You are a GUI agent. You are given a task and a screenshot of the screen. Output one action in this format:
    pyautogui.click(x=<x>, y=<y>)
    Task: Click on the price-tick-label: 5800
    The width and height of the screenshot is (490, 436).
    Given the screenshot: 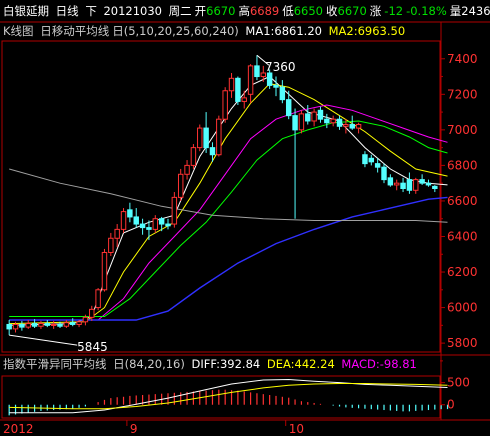 What is the action you would take?
    pyautogui.click(x=462, y=343)
    